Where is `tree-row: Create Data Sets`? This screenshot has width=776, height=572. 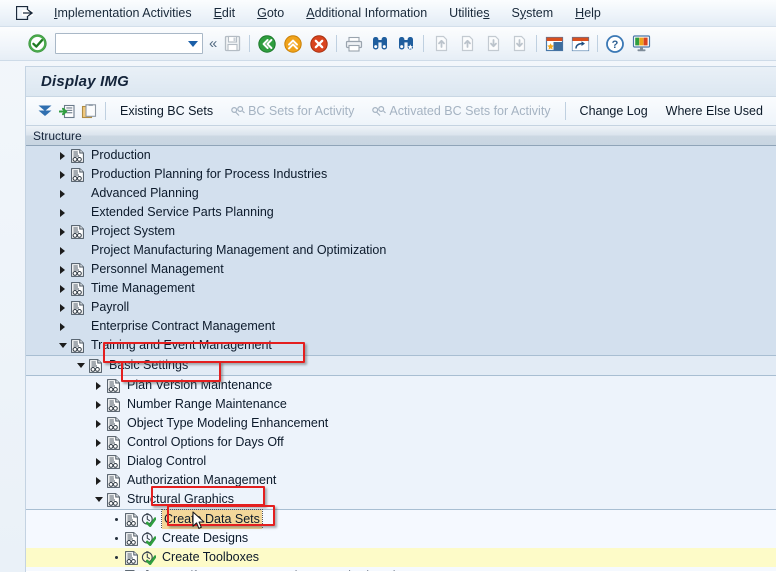 tree-row: Create Data Sets is located at coordinates (401, 519).